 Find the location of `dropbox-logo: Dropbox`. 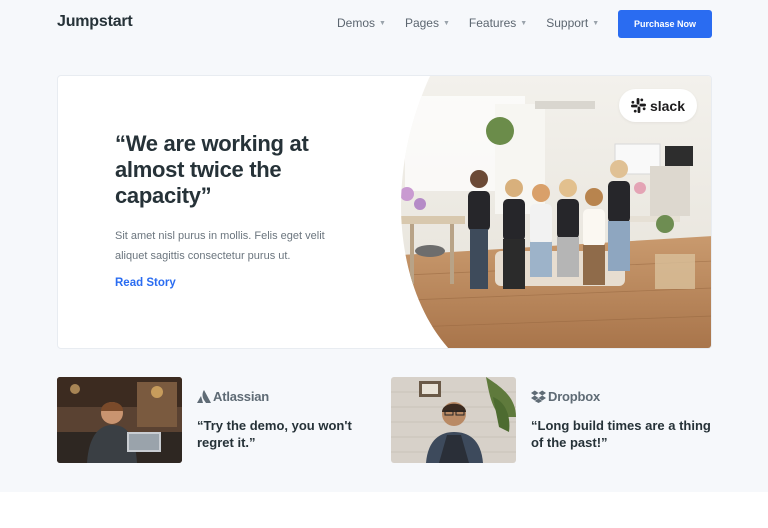

dropbox-logo: Dropbox is located at coordinates (565, 396).